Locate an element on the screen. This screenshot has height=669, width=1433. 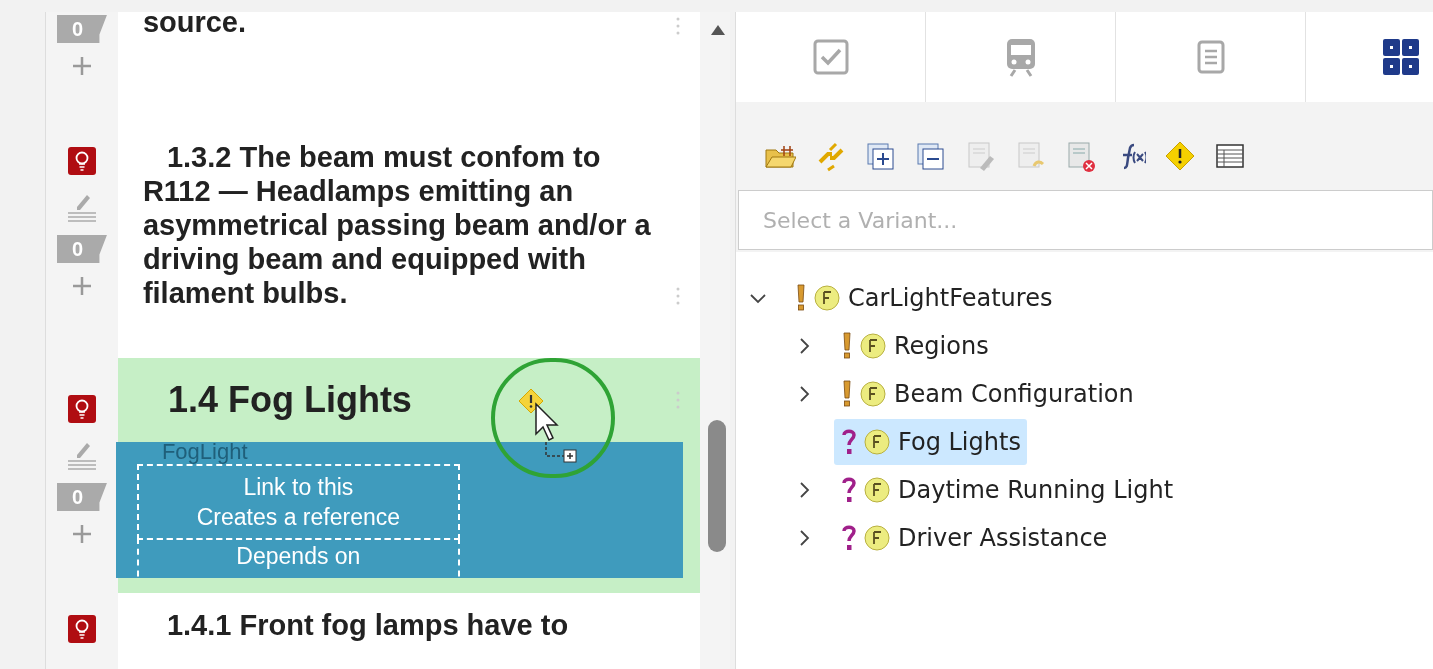
tree-item-label: Beam Configuration is located at coordinates (1014, 394).